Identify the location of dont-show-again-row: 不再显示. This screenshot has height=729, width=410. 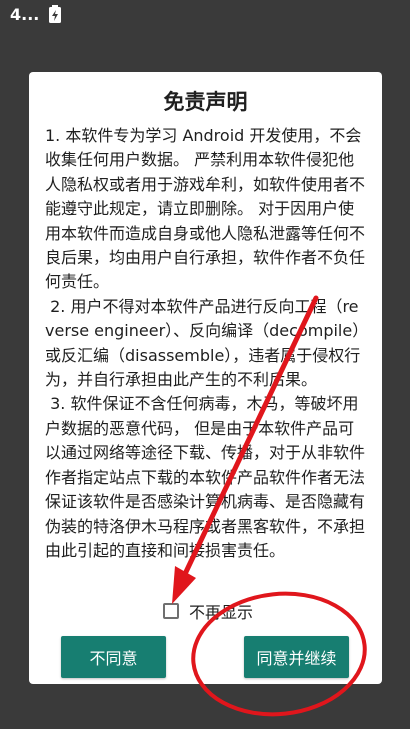
(208, 611).